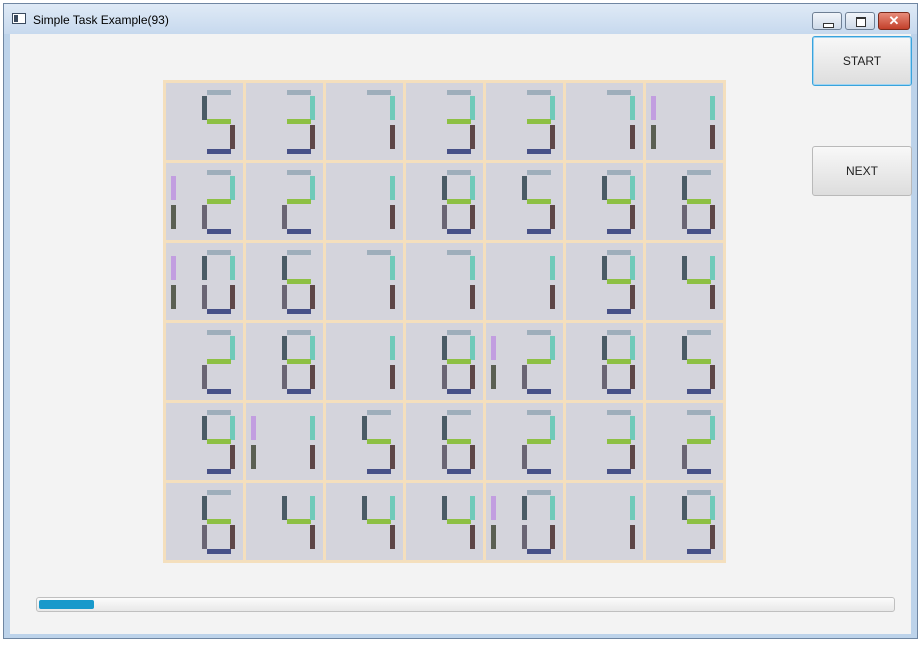 The height and width of the screenshot is (645, 923). Describe the element at coordinates (684, 361) in the screenshot. I see `digit-cell-r4-c7` at that location.